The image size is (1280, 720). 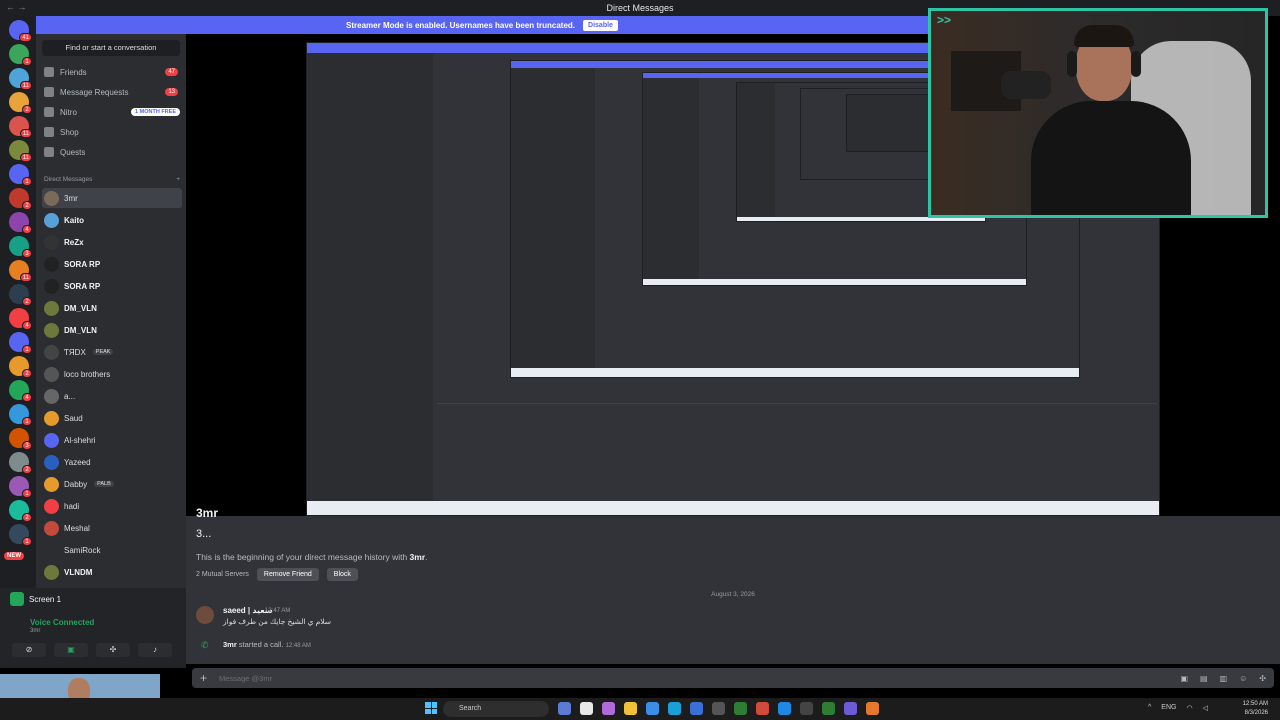 I want to click on friends-icon, so click(x=49, y=72).